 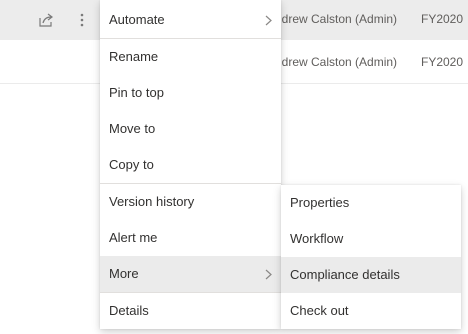 What do you see at coordinates (137, 19) in the screenshot?
I see `menu-item-label: Automate` at bounding box center [137, 19].